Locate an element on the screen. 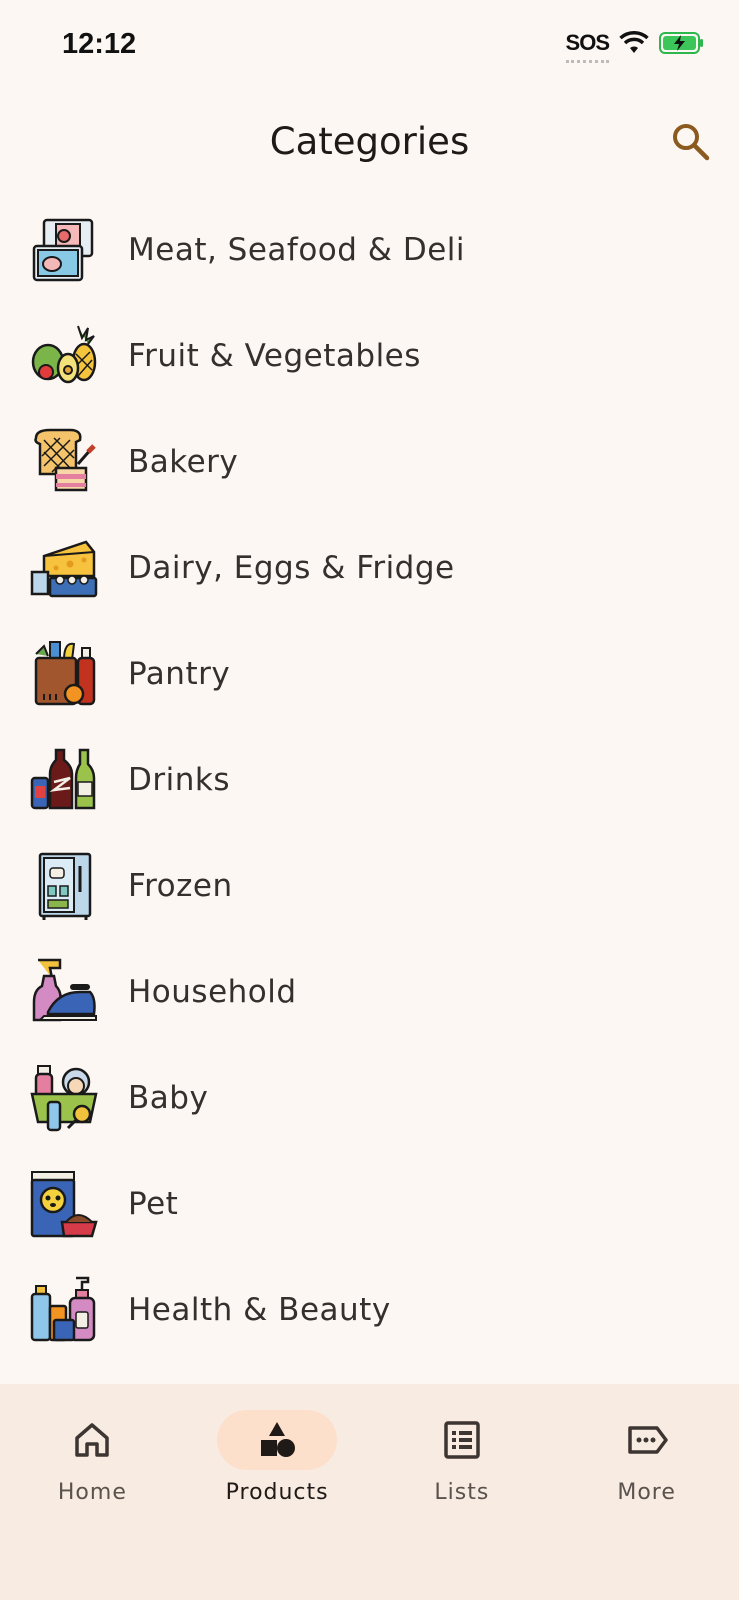  category-label: Dairy, Eggs & Fridge is located at coordinates (291, 568).